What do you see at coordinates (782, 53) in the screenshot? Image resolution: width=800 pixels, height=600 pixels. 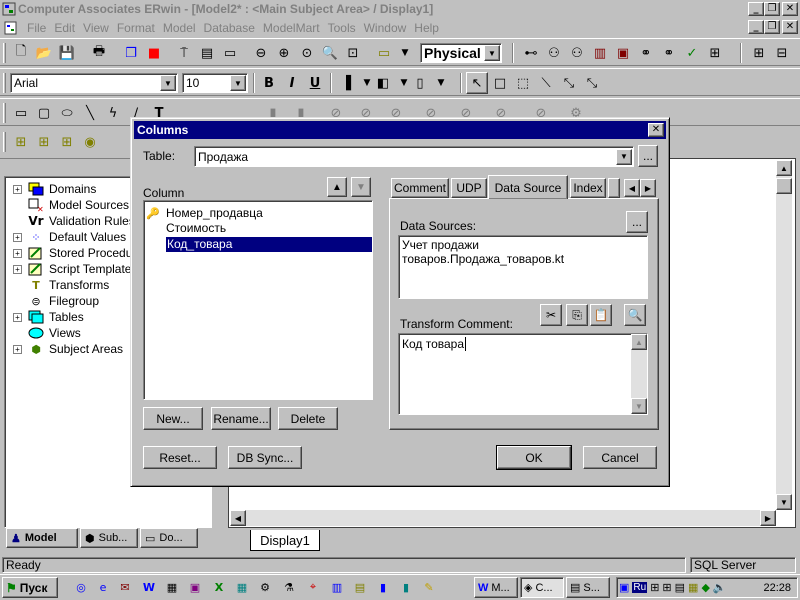 I see `layout2-icon: ⊟` at bounding box center [782, 53].